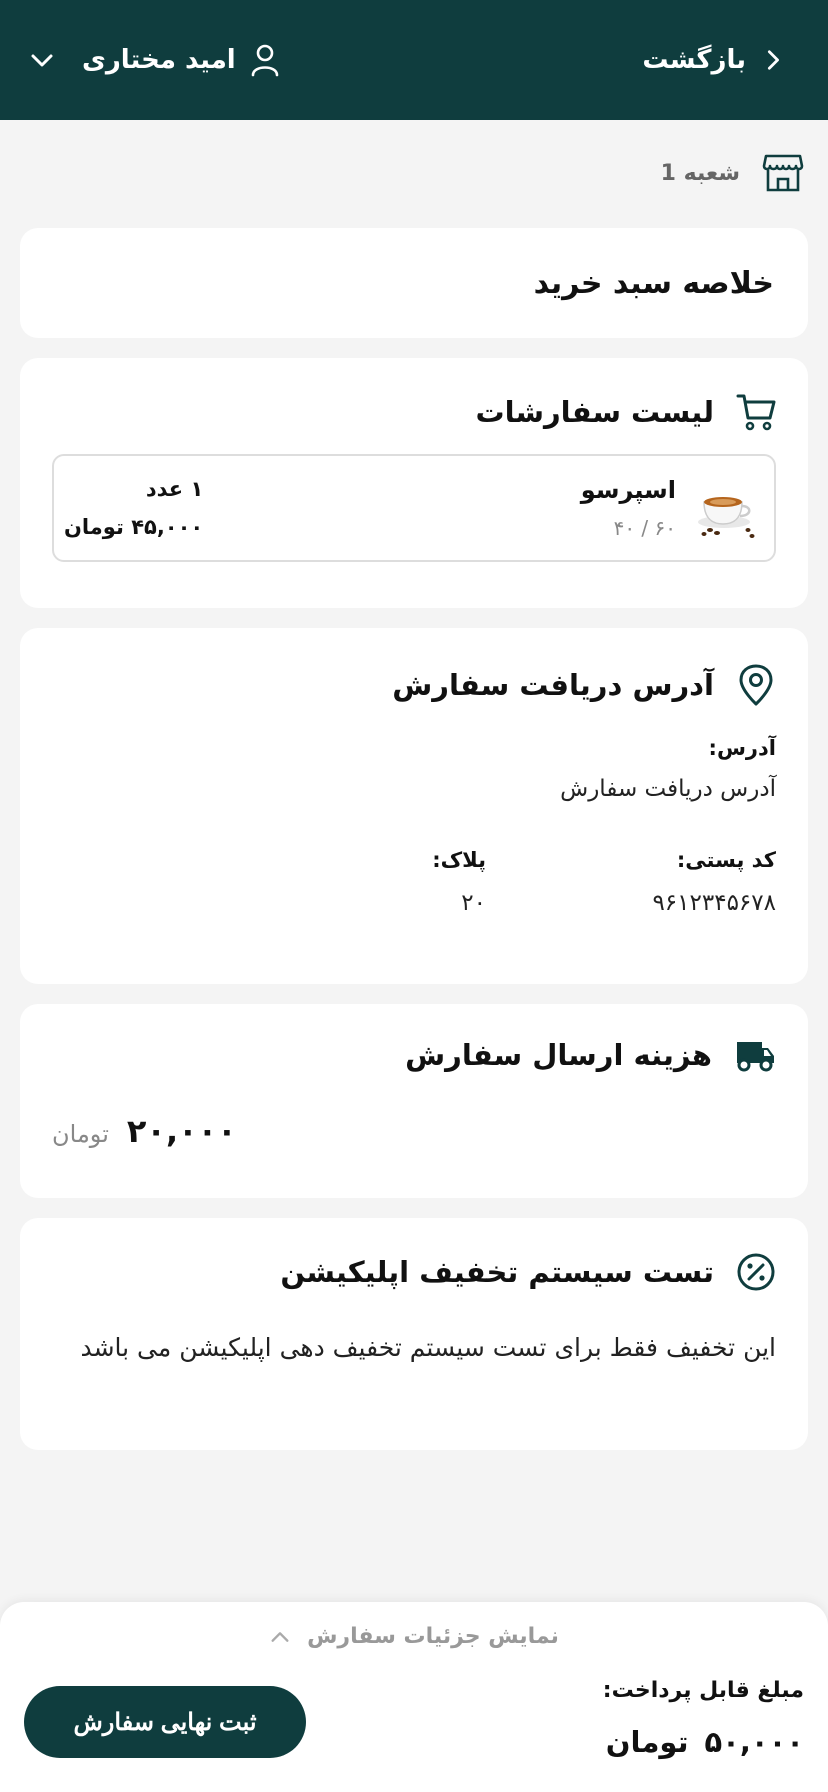 This screenshot has height=1792, width=828. I want to click on user-menu: امید مختاری, so click(155, 60).